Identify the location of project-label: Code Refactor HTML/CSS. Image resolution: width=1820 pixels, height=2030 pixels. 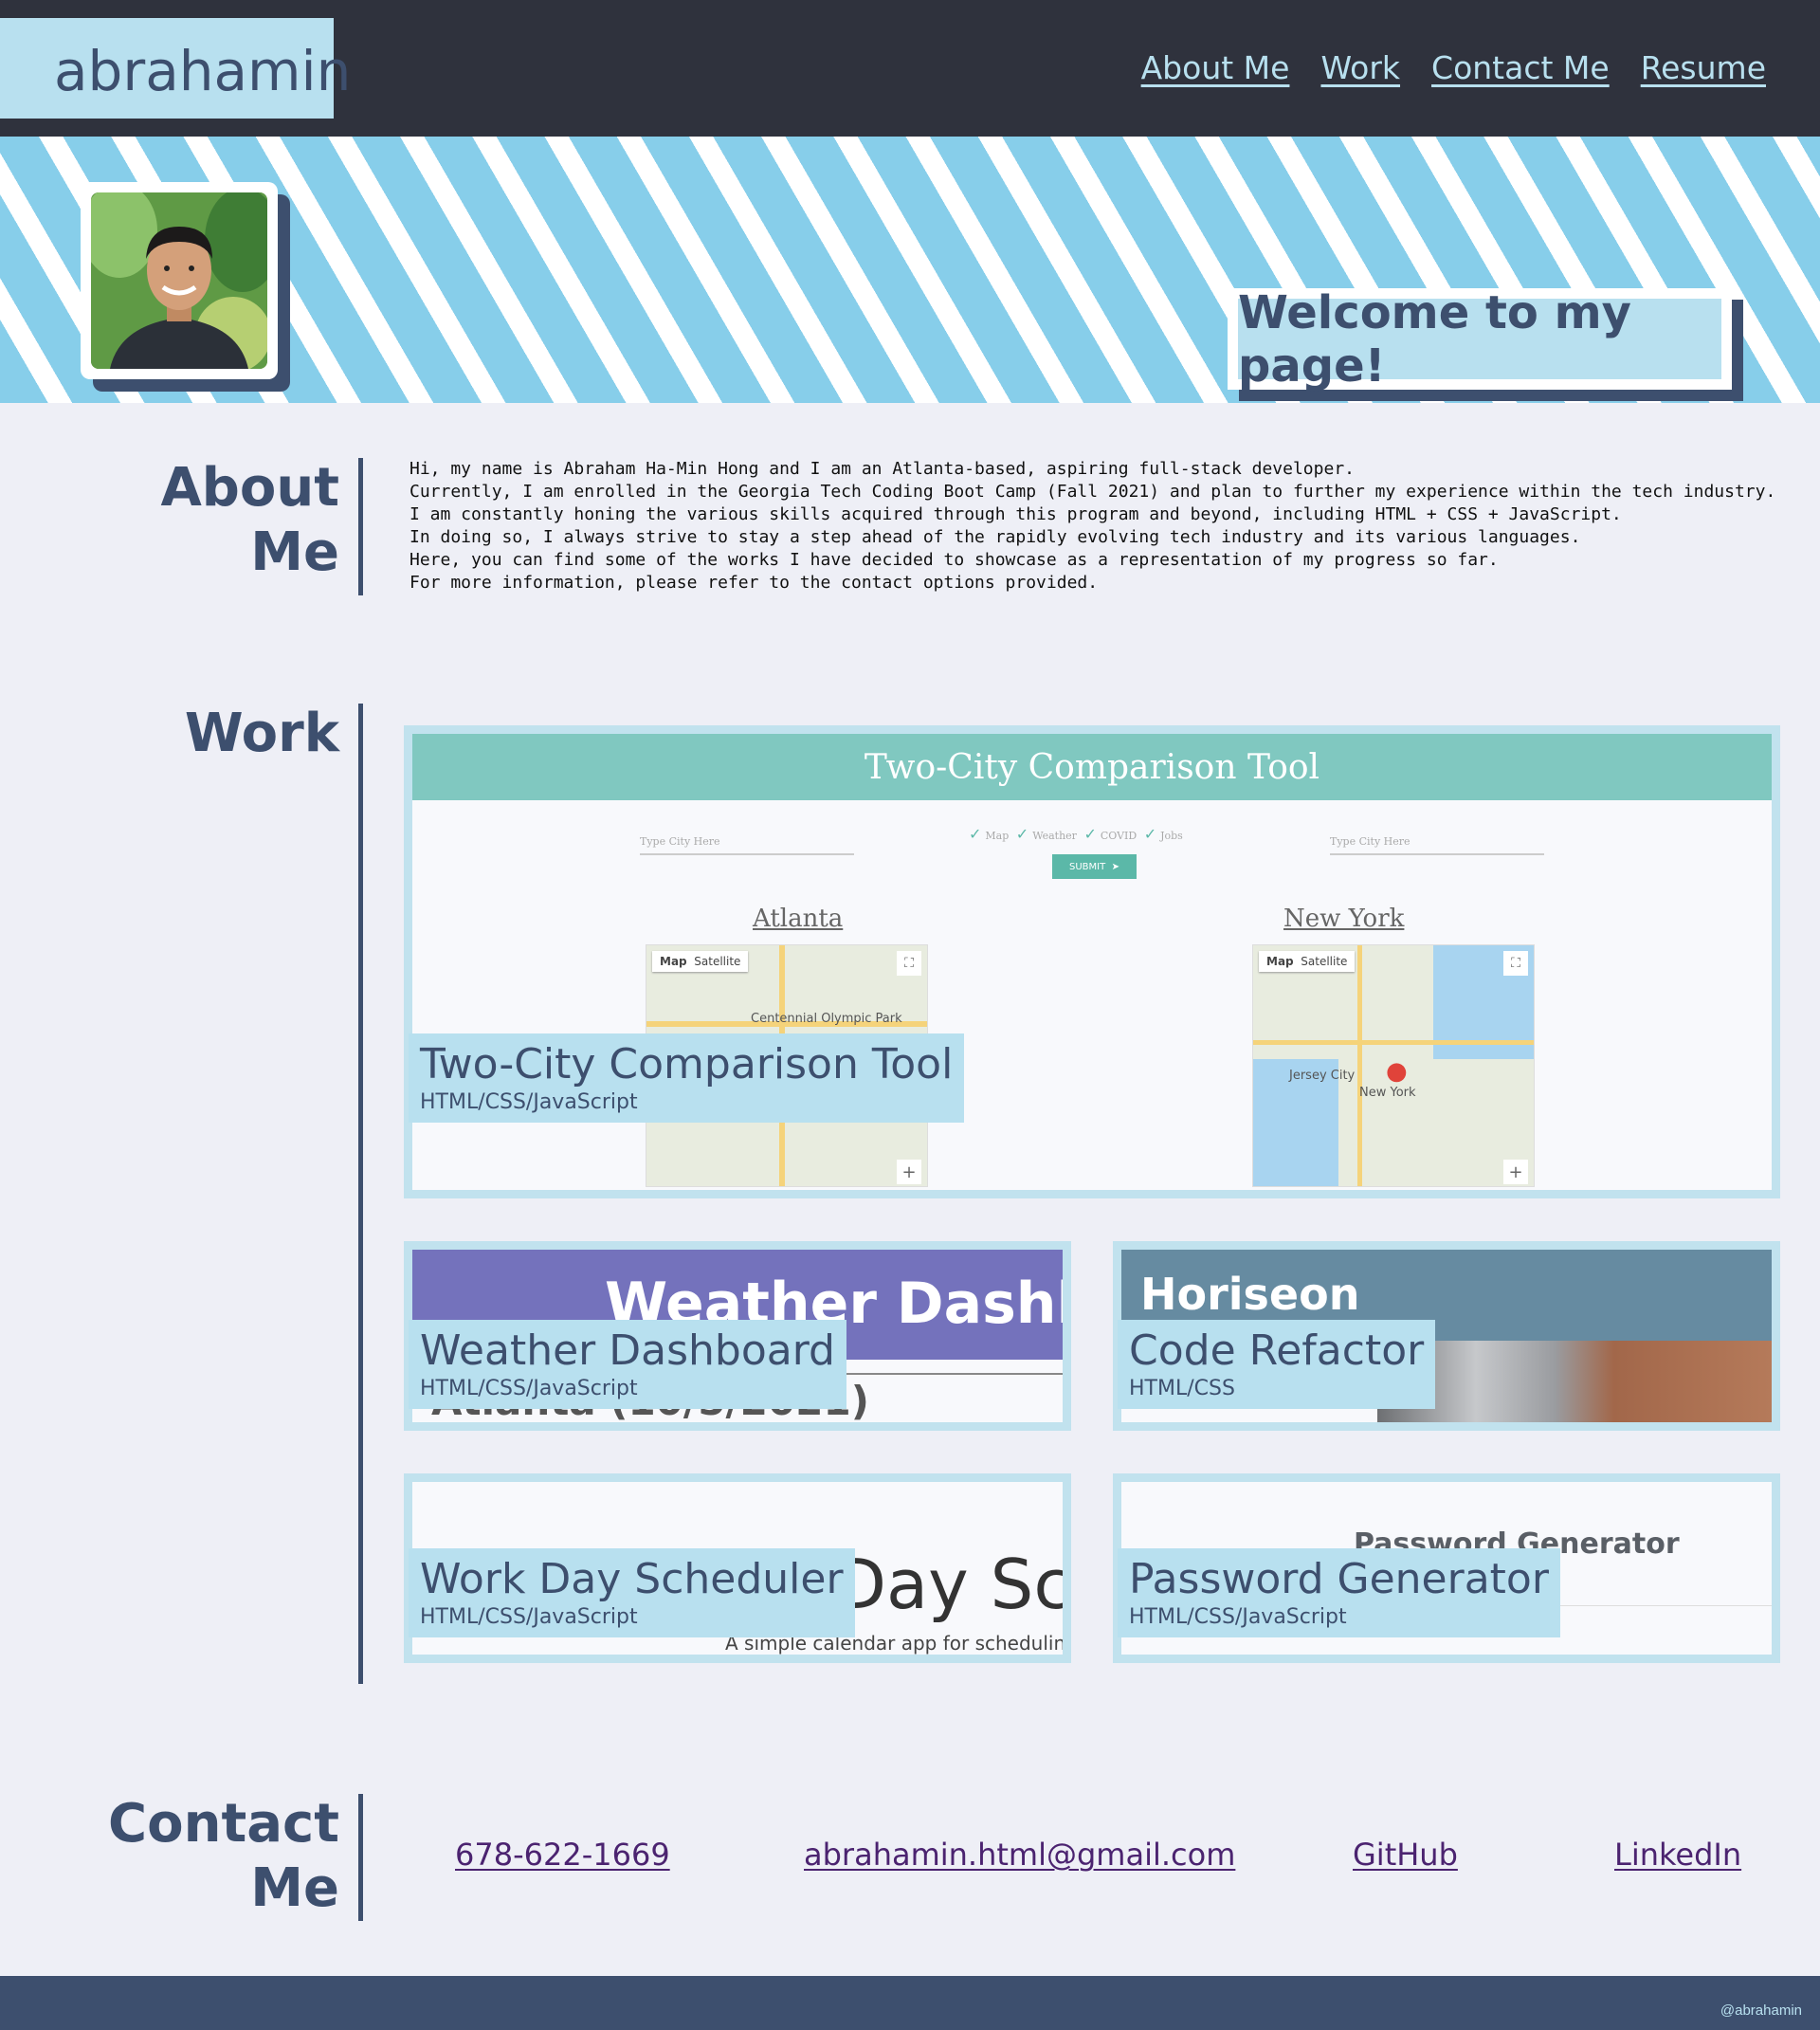
(1277, 1364).